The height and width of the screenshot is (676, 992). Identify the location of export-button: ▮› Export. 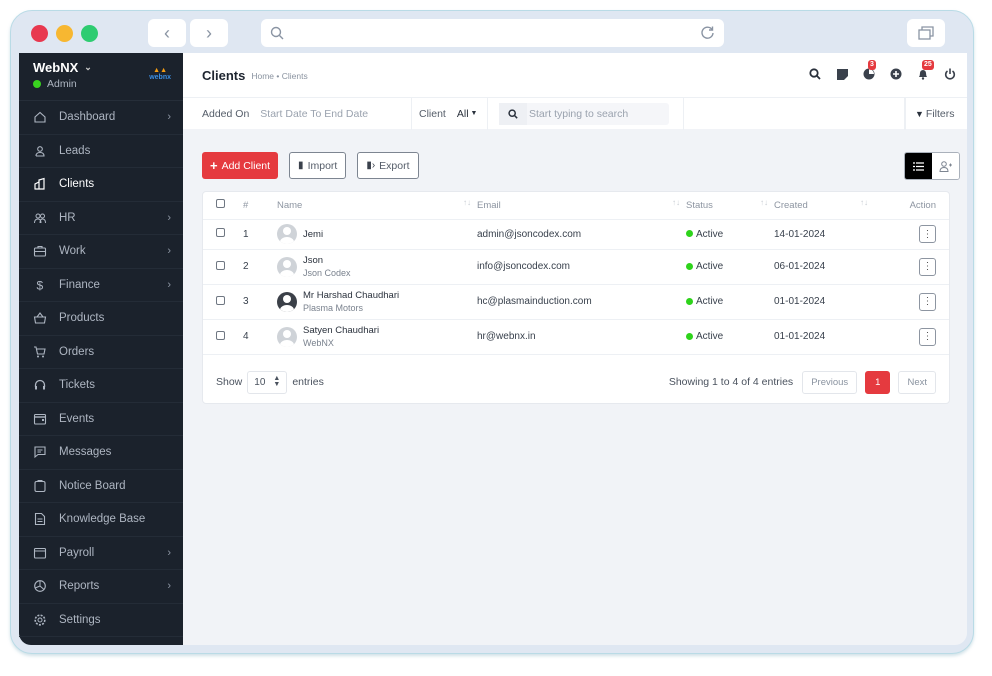
(388, 165).